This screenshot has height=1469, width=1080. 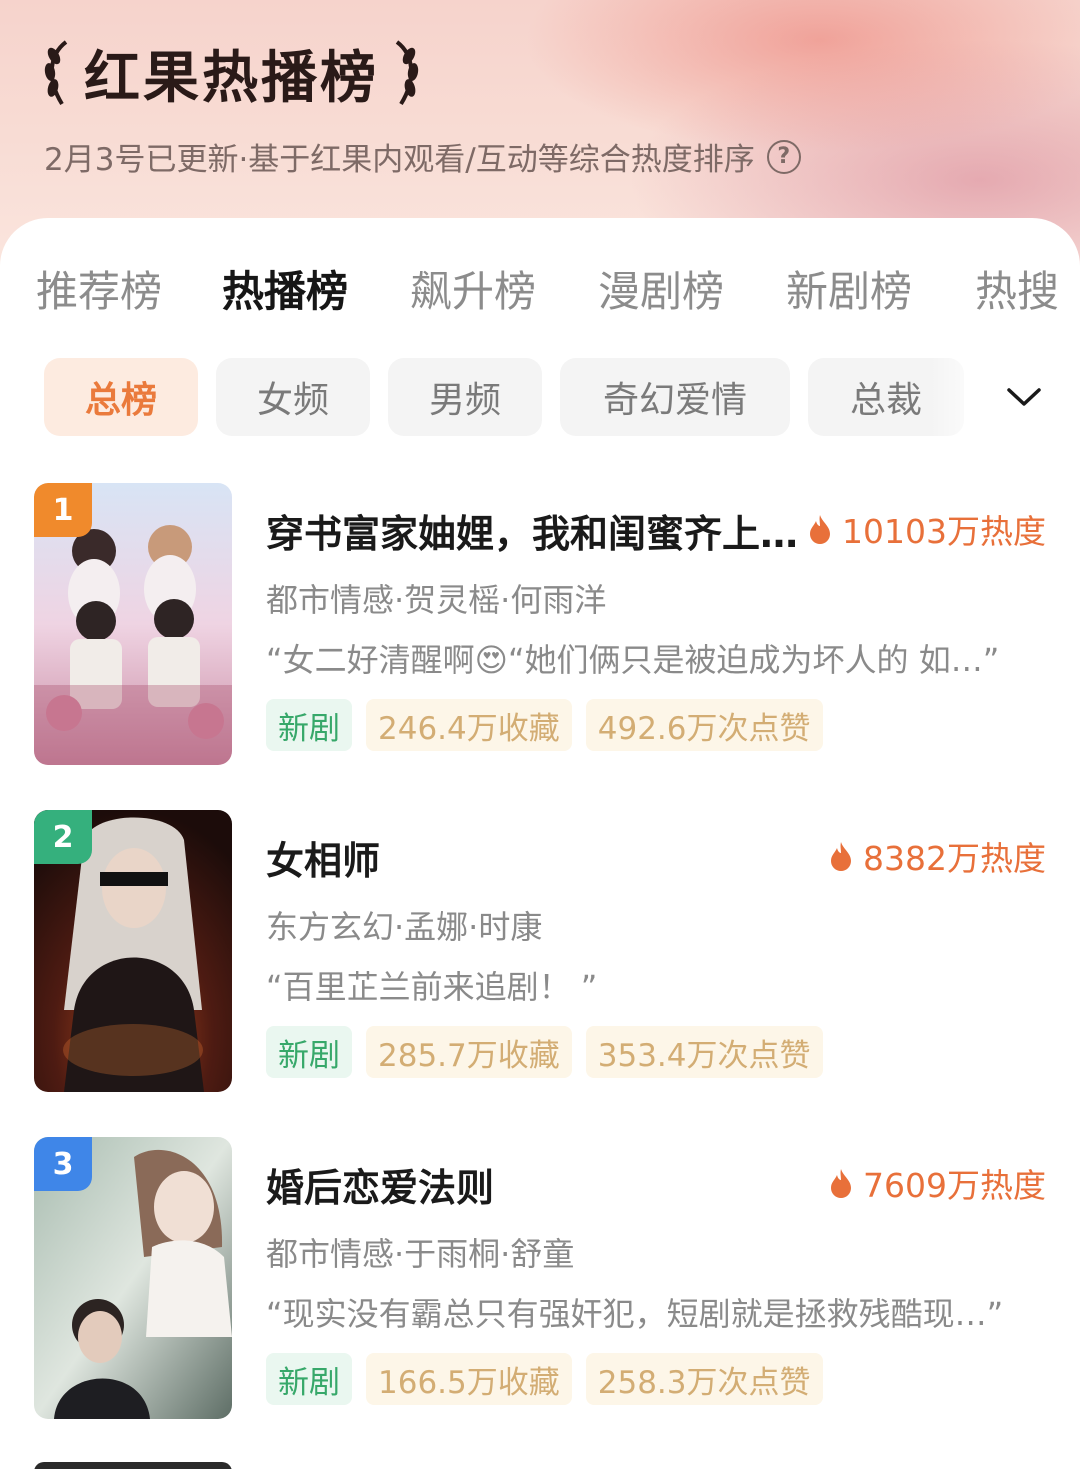 I want to click on chip-female: 女频, so click(x=293, y=397).